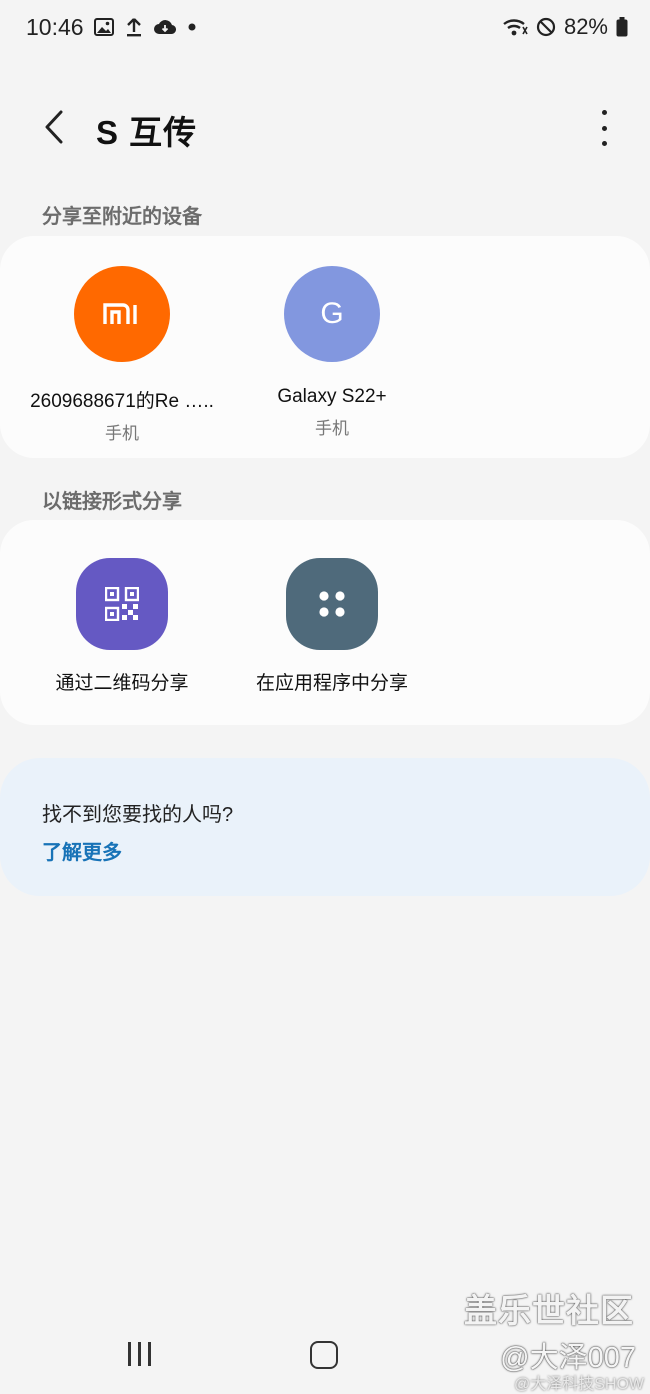 This screenshot has height=1394, width=650. I want to click on device-tile-xiaomi: 2609688671的Re ….. 手机, so click(122, 355).